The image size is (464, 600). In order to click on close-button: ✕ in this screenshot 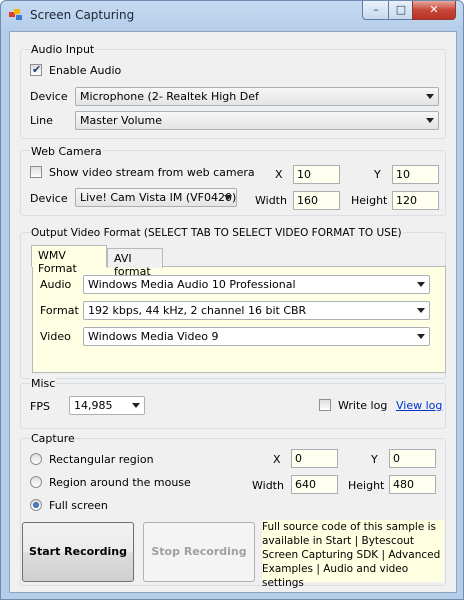, I will do `click(434, 10)`.